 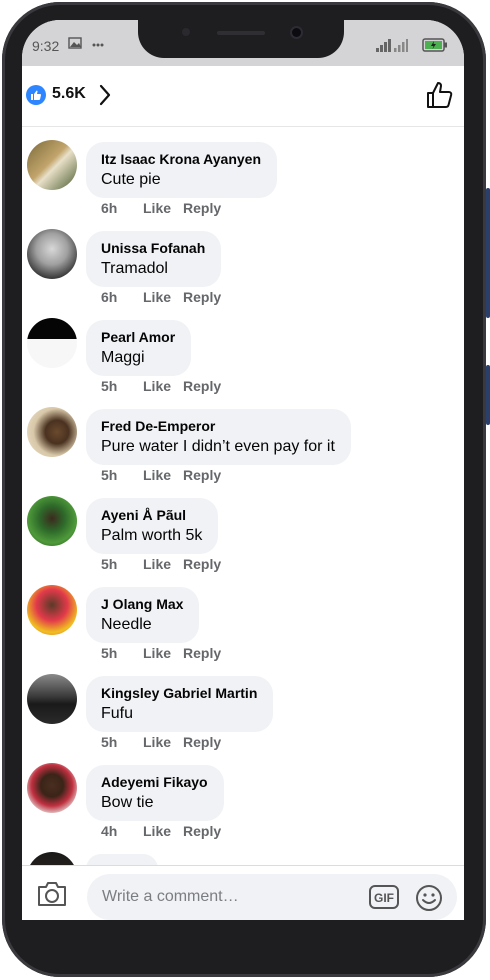 I want to click on comment-actions: 4h Like Reply, so click(x=161, y=831).